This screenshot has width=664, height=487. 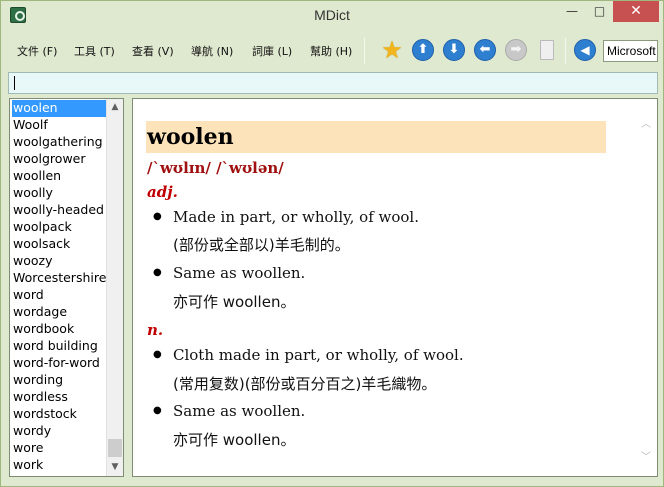 I want to click on headword: woolen, so click(x=376, y=137).